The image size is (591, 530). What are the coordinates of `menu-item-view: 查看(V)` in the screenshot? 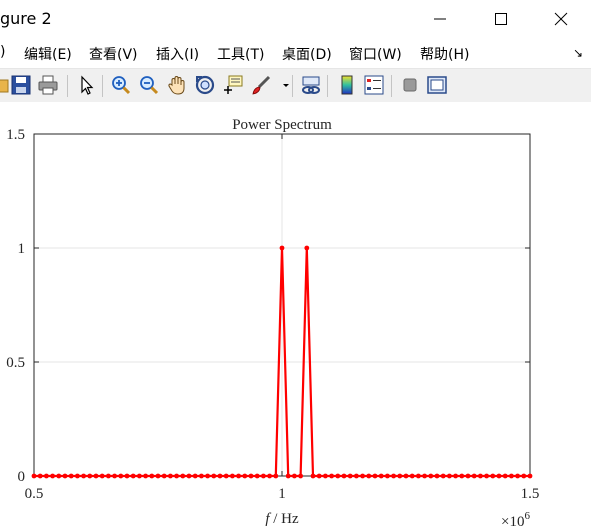 It's located at (113, 54).